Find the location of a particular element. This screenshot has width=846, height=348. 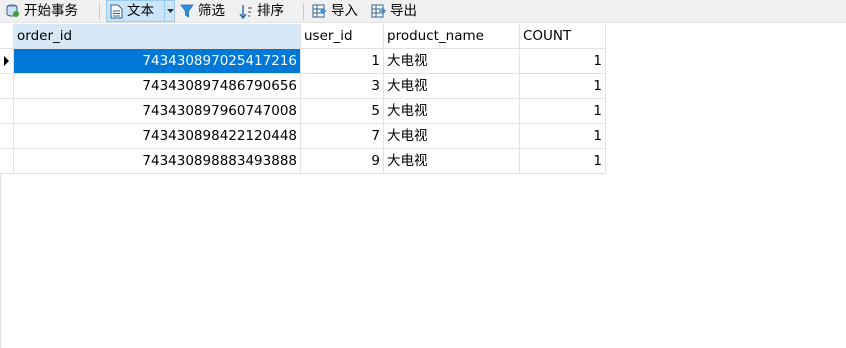

cell-order-id: 743430897486790656 is located at coordinates (157, 86).